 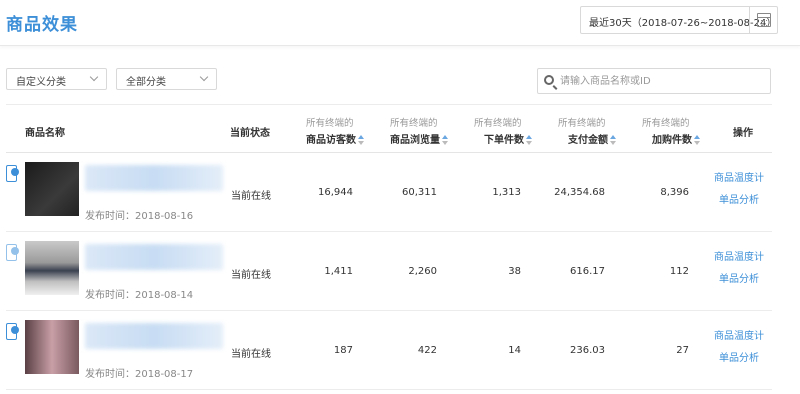 I want to click on col-header-label: 加购件数, so click(x=672, y=140).